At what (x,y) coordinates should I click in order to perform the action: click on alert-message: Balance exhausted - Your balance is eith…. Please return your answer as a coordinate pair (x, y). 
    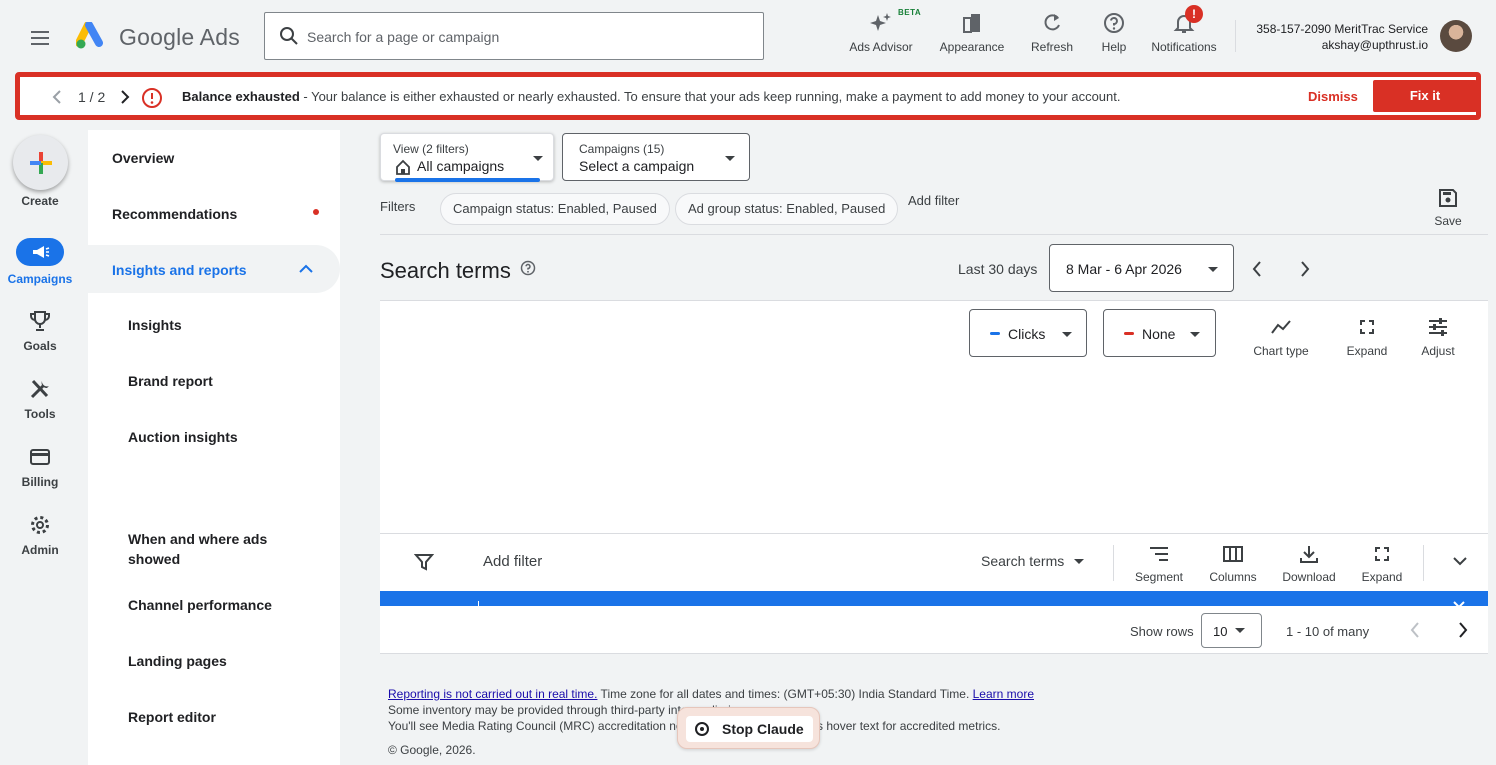
    Looking at the image, I should click on (651, 96).